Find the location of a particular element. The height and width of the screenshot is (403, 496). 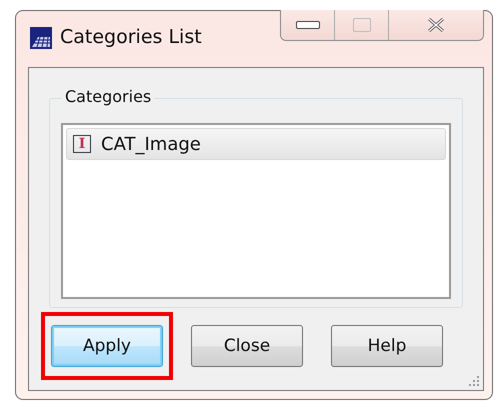

close-icon is located at coordinates (436, 25).